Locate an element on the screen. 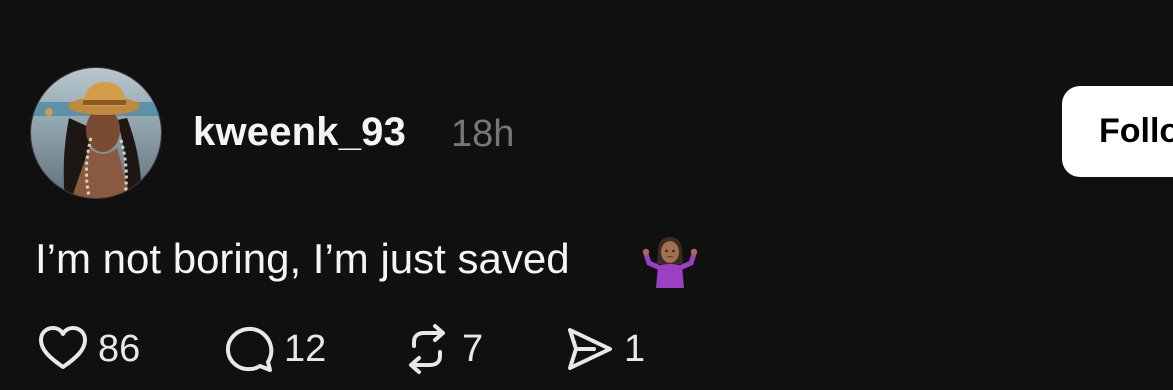 This screenshot has height=390, width=1173. profile-photo-avatar is located at coordinates (96, 133).